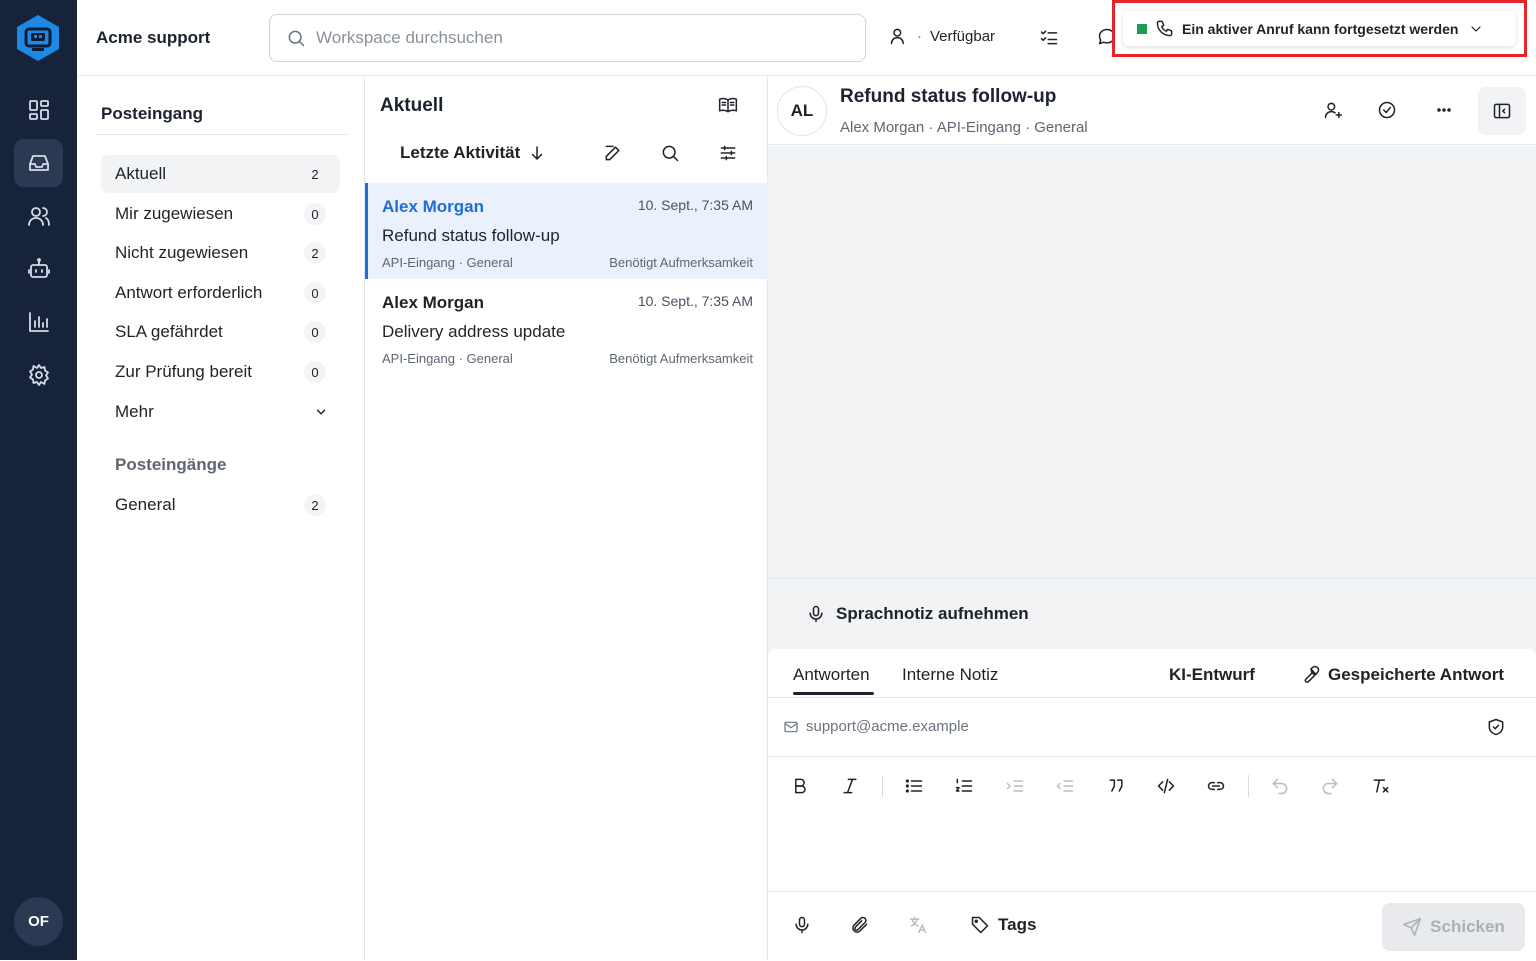 The width and height of the screenshot is (1536, 961). Describe the element at coordinates (220, 505) in the screenshot. I see `sidebar-item-general: General 2` at that location.